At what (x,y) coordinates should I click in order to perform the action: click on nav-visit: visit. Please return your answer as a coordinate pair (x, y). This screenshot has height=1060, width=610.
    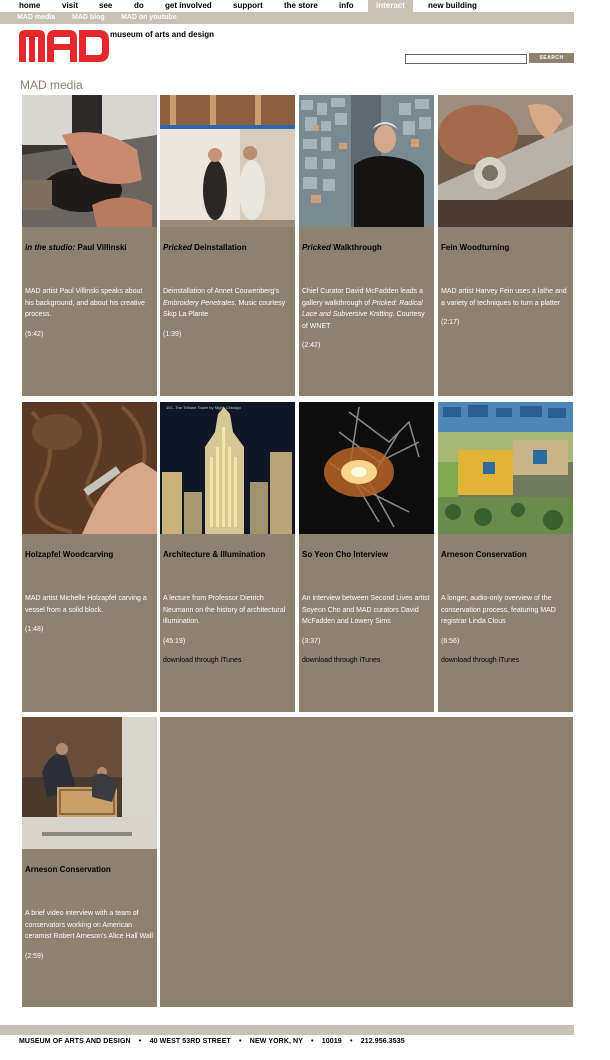
    Looking at the image, I should click on (70, 6).